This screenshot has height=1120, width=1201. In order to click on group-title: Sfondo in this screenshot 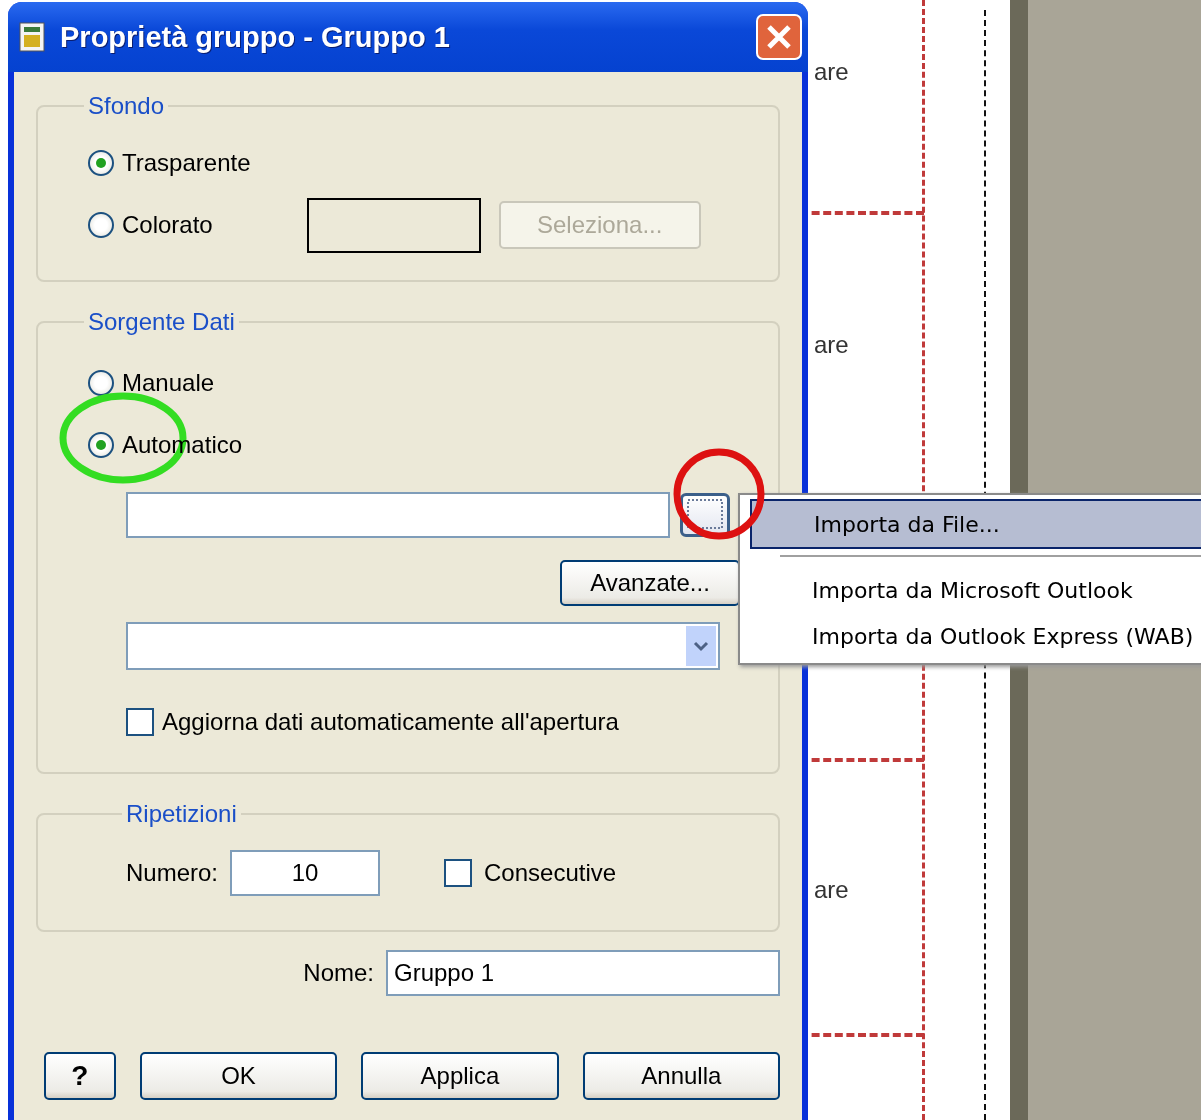, I will do `click(126, 106)`.